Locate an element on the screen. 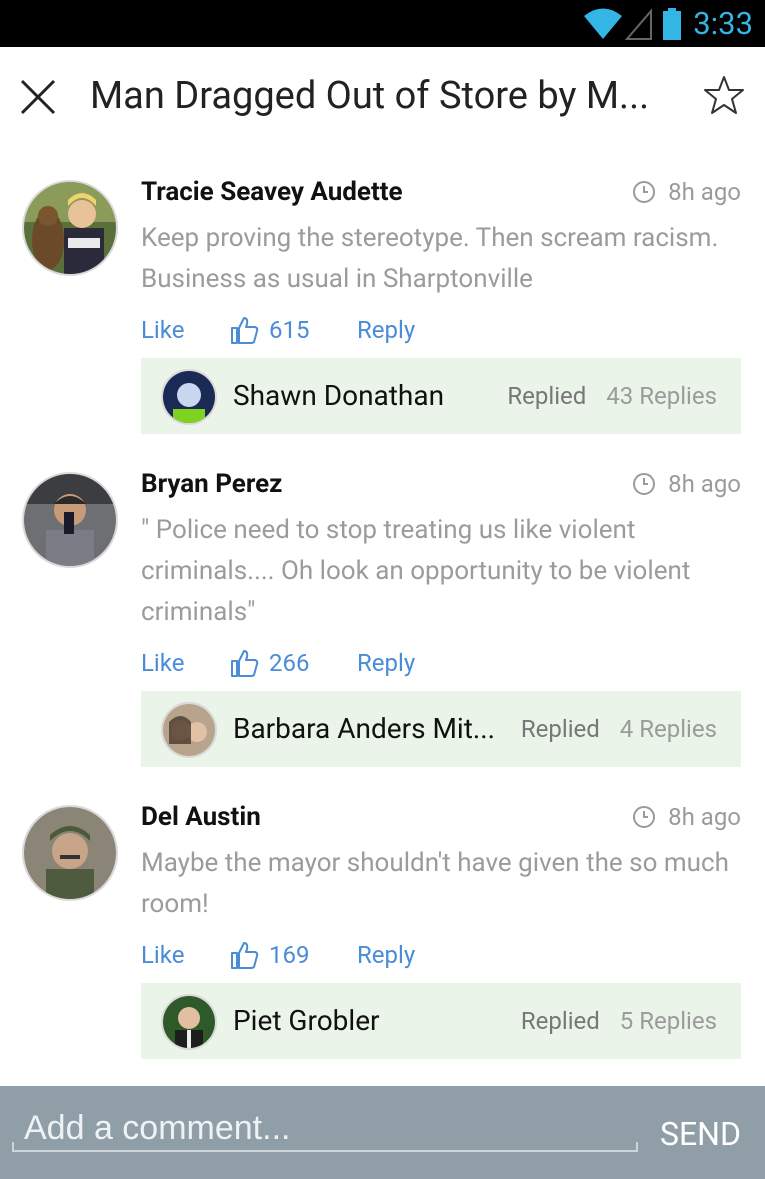  comment-actions: Like 266 Reply is located at coordinates (278, 663).